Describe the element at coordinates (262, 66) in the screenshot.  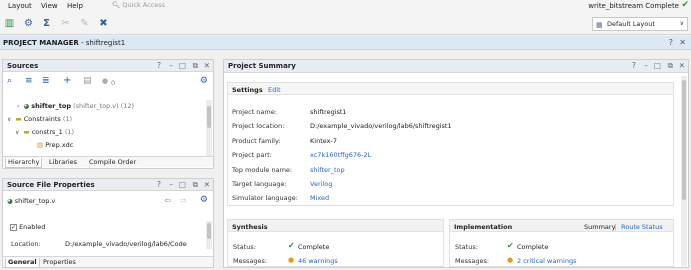
I see `summary-title: Project Summary` at that location.